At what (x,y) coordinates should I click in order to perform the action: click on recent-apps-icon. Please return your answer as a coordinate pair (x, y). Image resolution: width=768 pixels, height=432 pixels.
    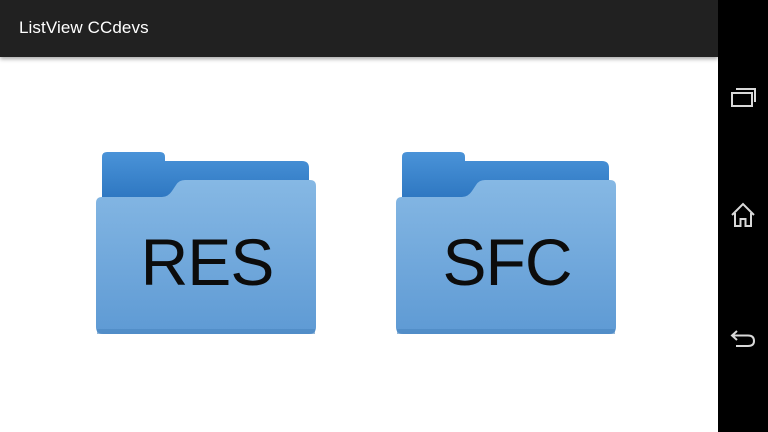
    Looking at the image, I should click on (743, 97).